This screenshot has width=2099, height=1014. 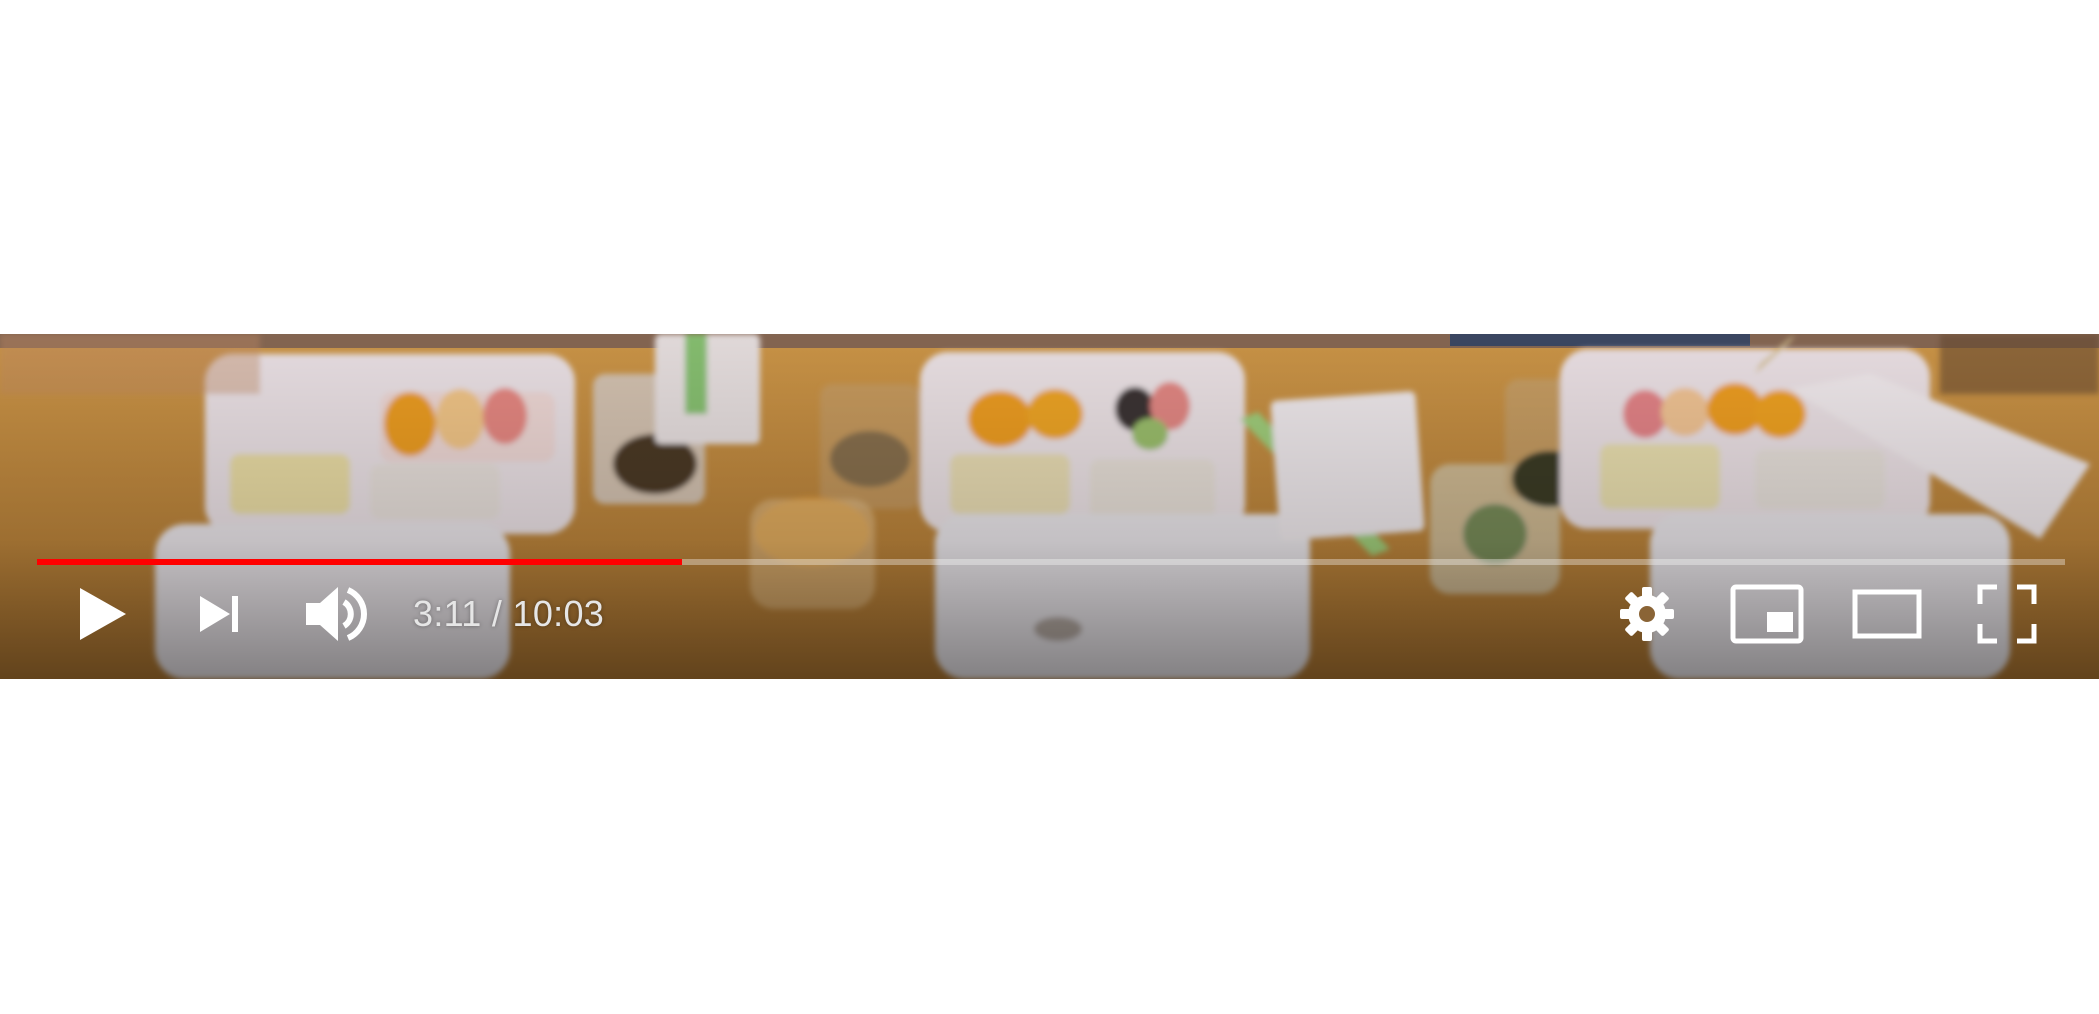 I want to click on mute-button, so click(x=335, y=614).